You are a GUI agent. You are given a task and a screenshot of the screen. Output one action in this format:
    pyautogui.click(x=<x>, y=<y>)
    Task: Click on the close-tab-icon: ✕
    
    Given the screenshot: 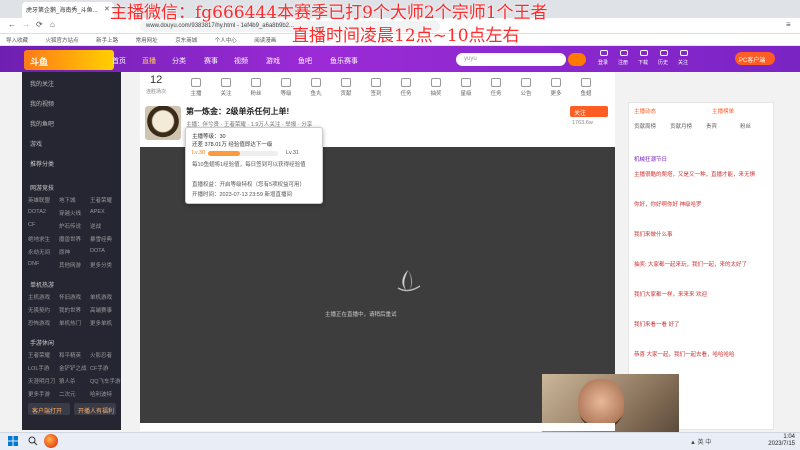 What is the action you would take?
    pyautogui.click(x=107, y=9)
    